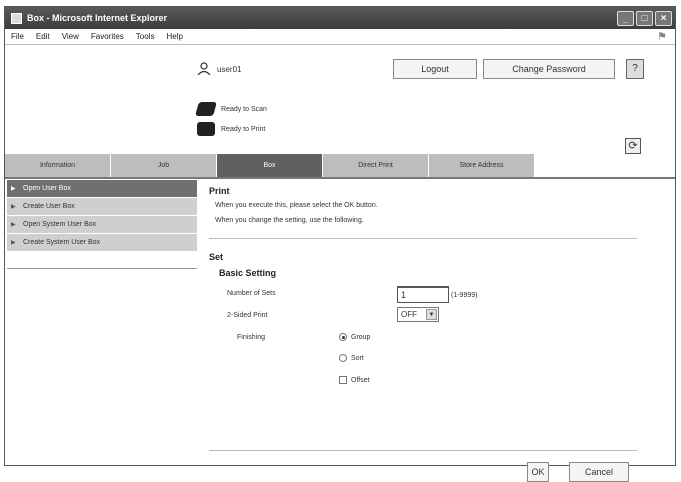 The image size is (681, 482). I want to click on finishing-sort-option: Sort, so click(351, 358).